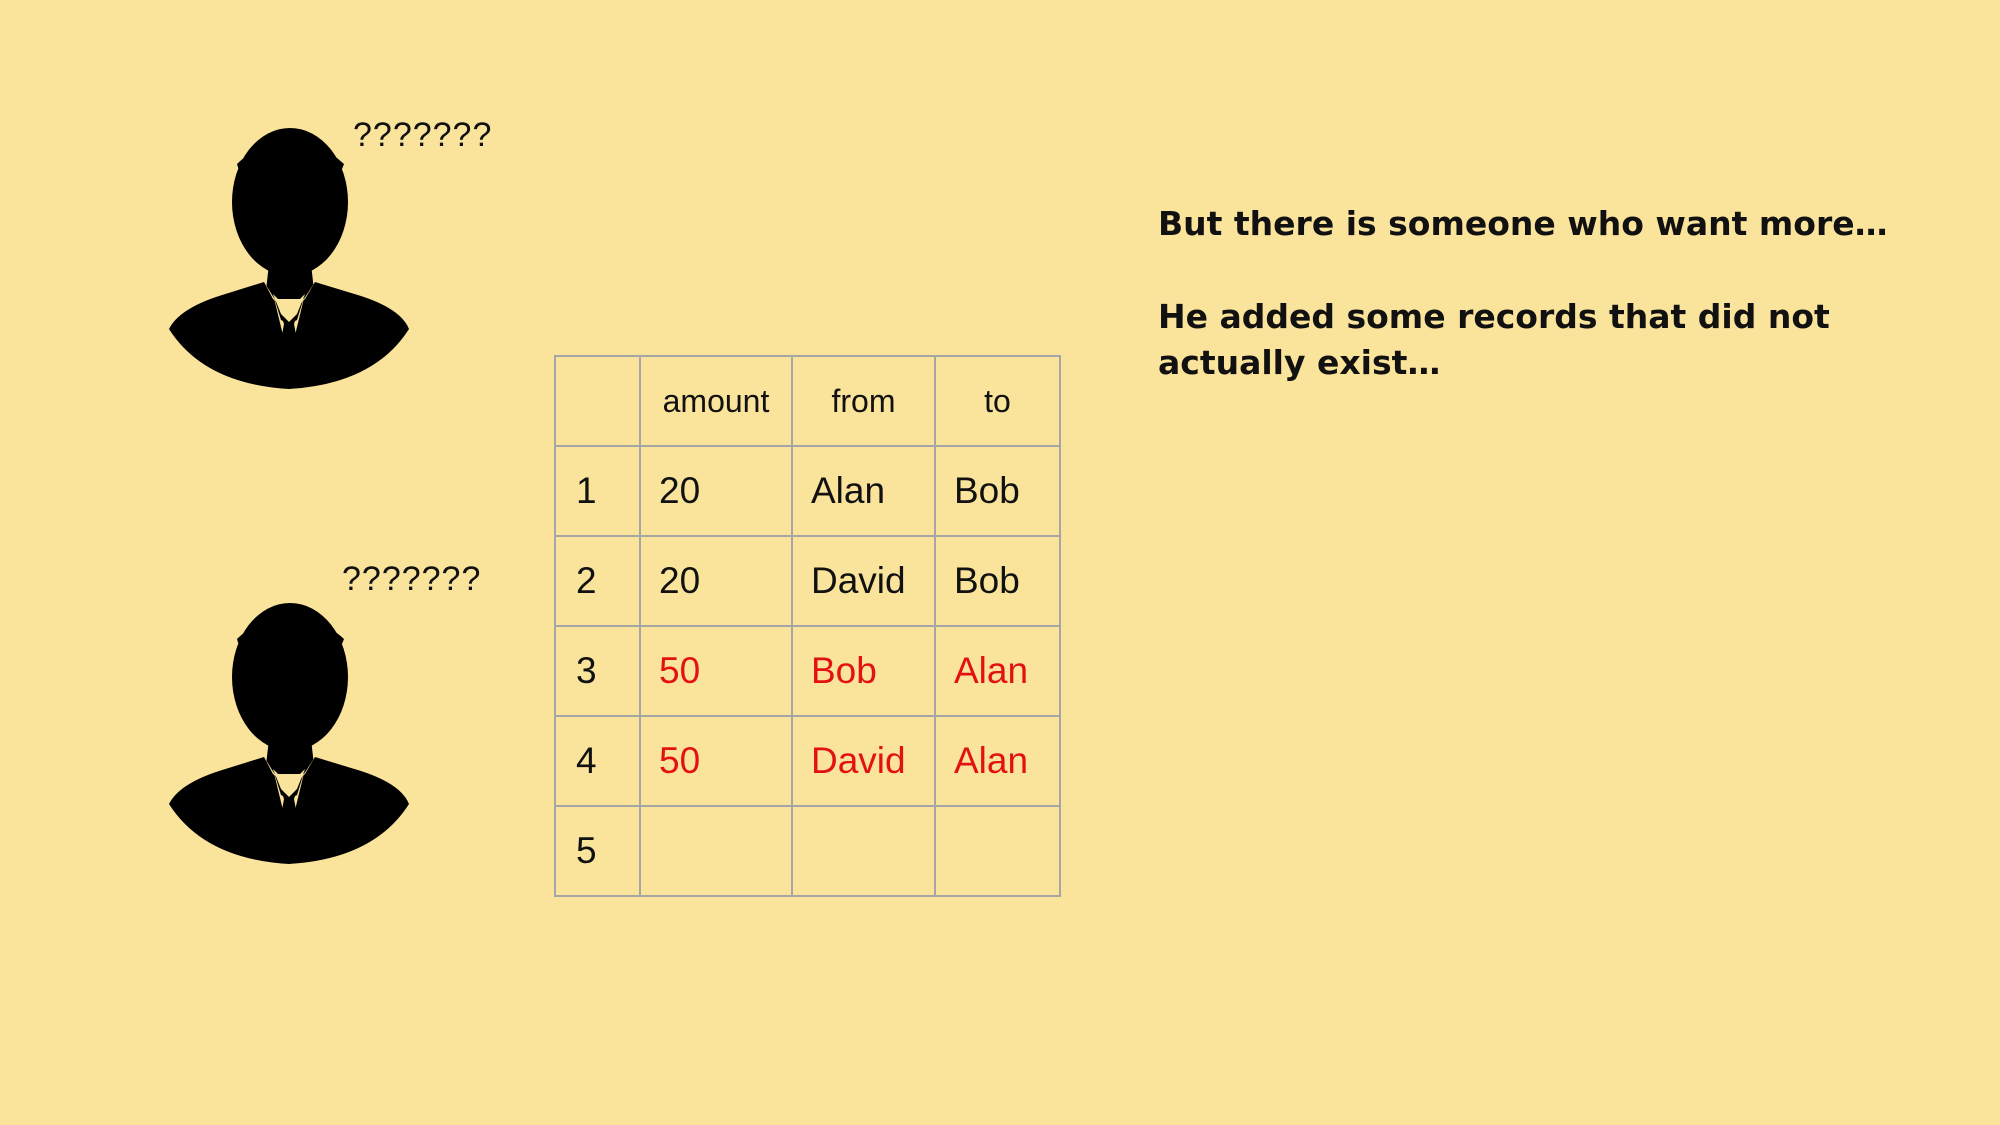 This screenshot has width=2000, height=1125. What do you see at coordinates (597, 401) in the screenshot?
I see `header-index` at bounding box center [597, 401].